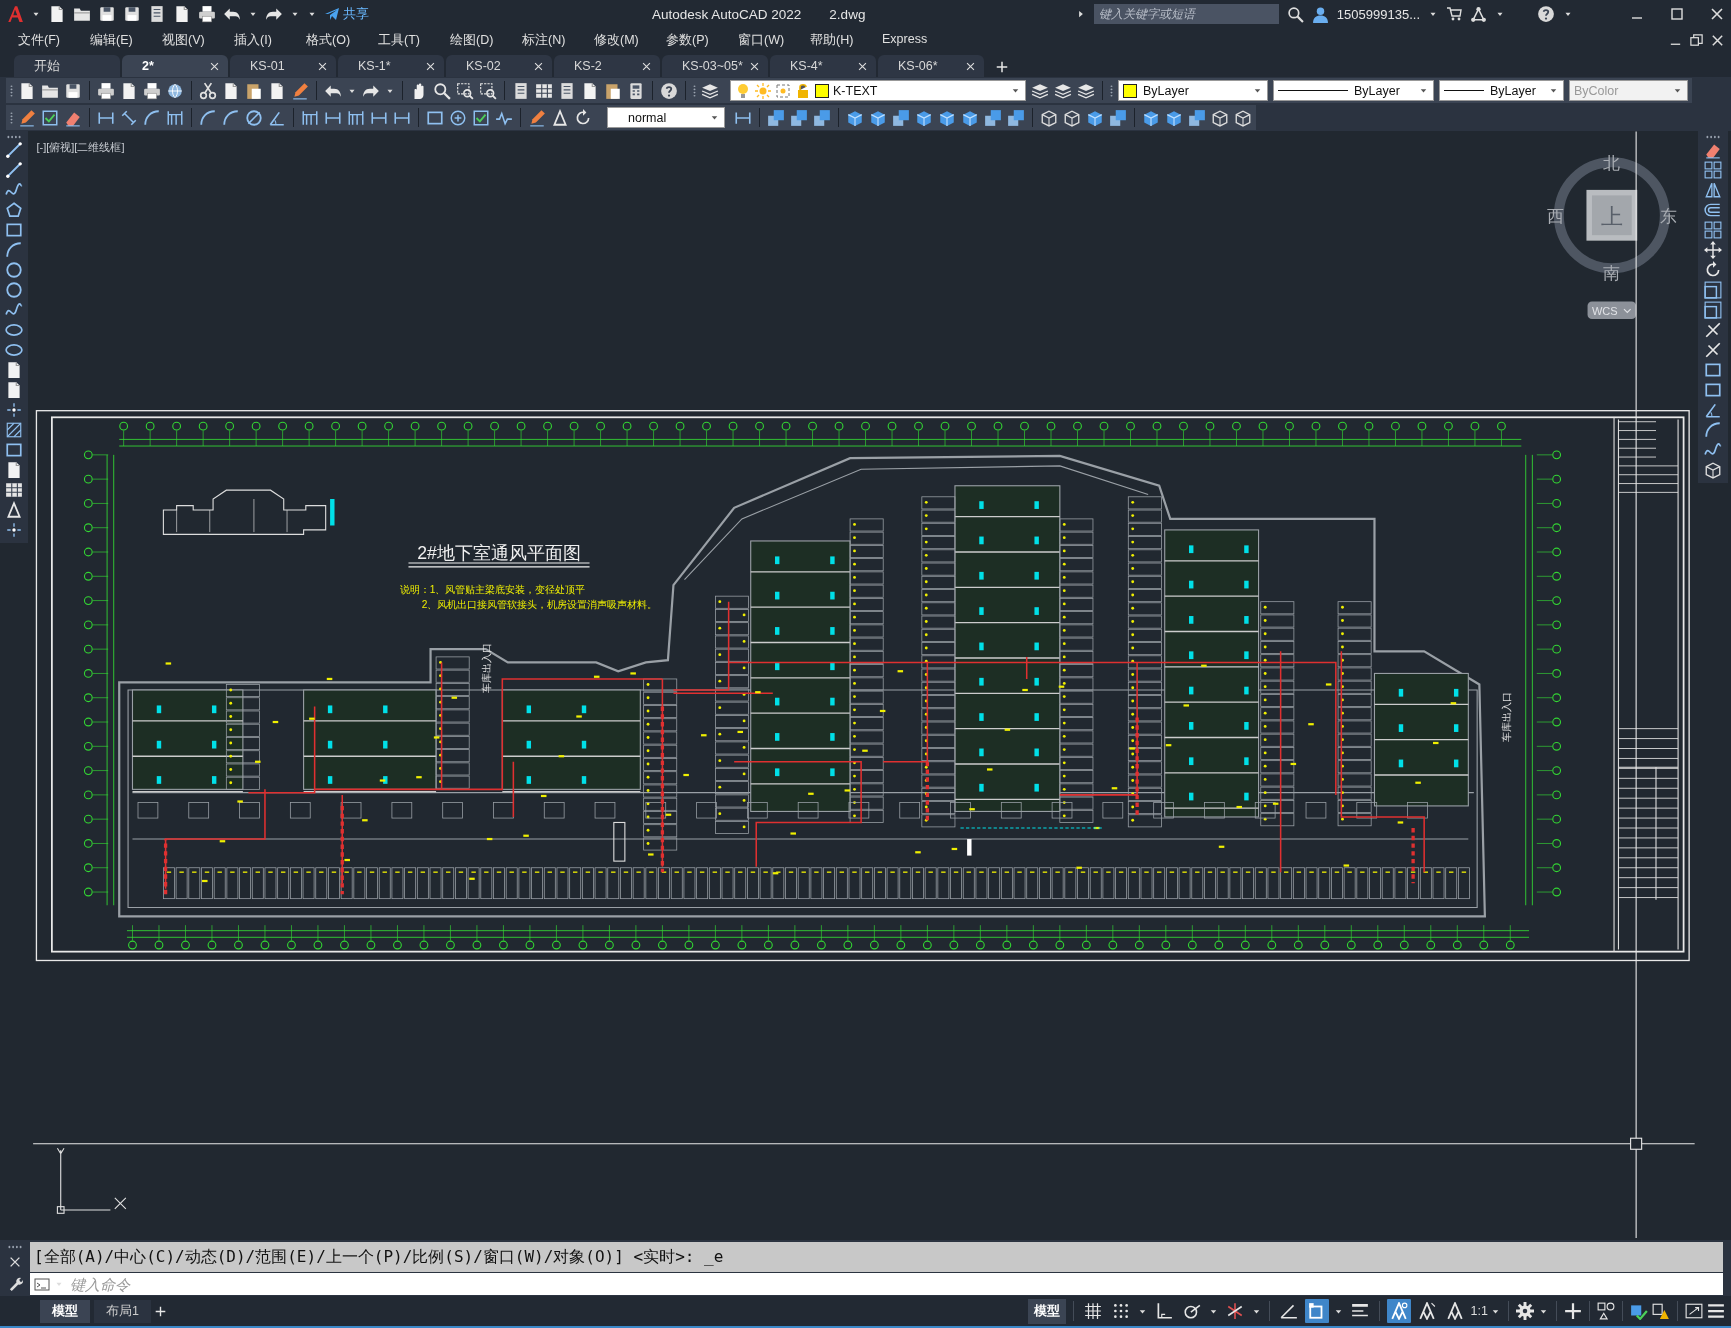  I want to click on file-tab: 开始, so click(67, 66).